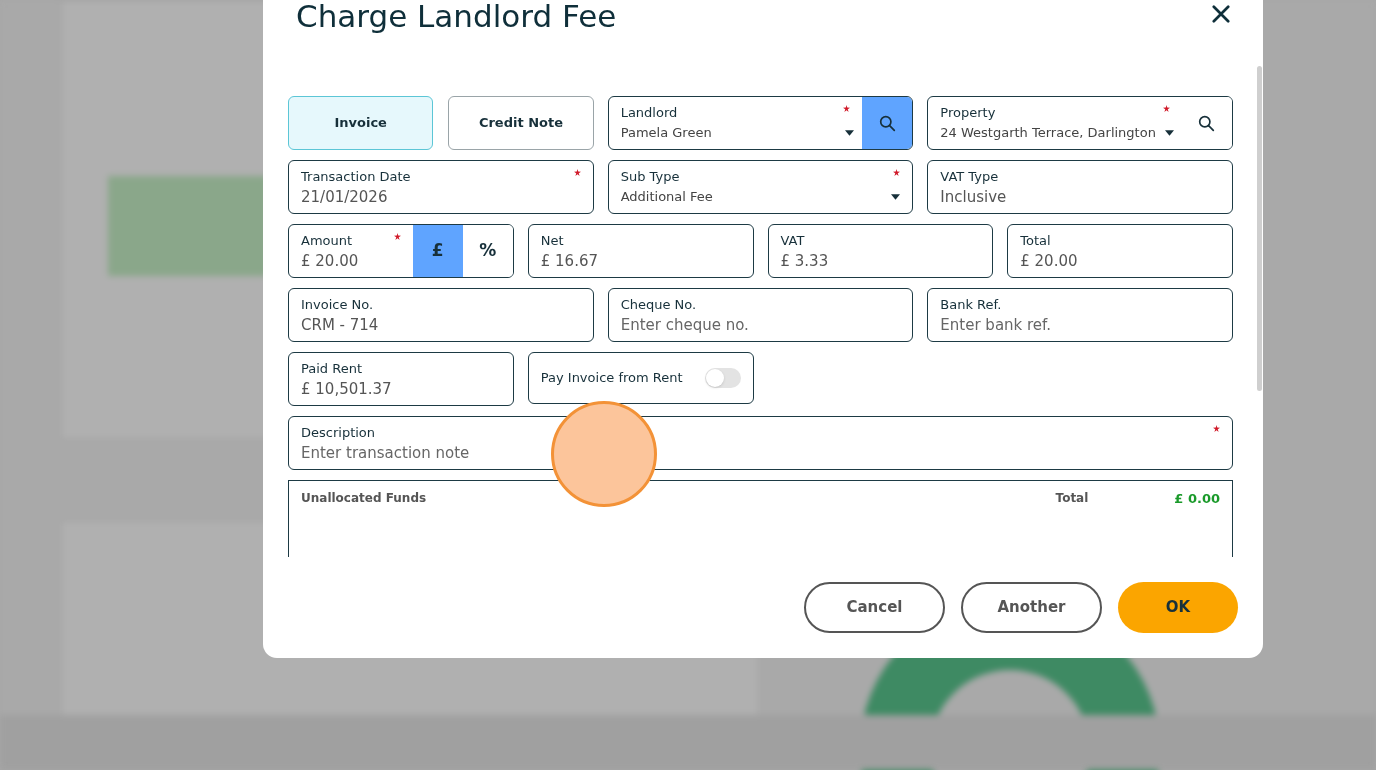 The width and height of the screenshot is (1376, 770). I want to click on dialog-button: Cancel, so click(874, 607).